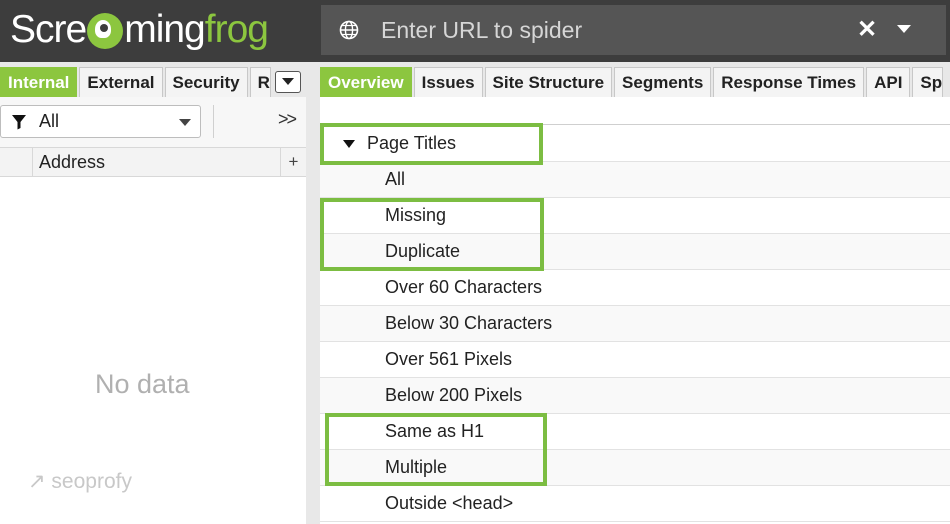 The image size is (950, 524). What do you see at coordinates (72, 162) in the screenshot?
I see `address-column-header: Address` at bounding box center [72, 162].